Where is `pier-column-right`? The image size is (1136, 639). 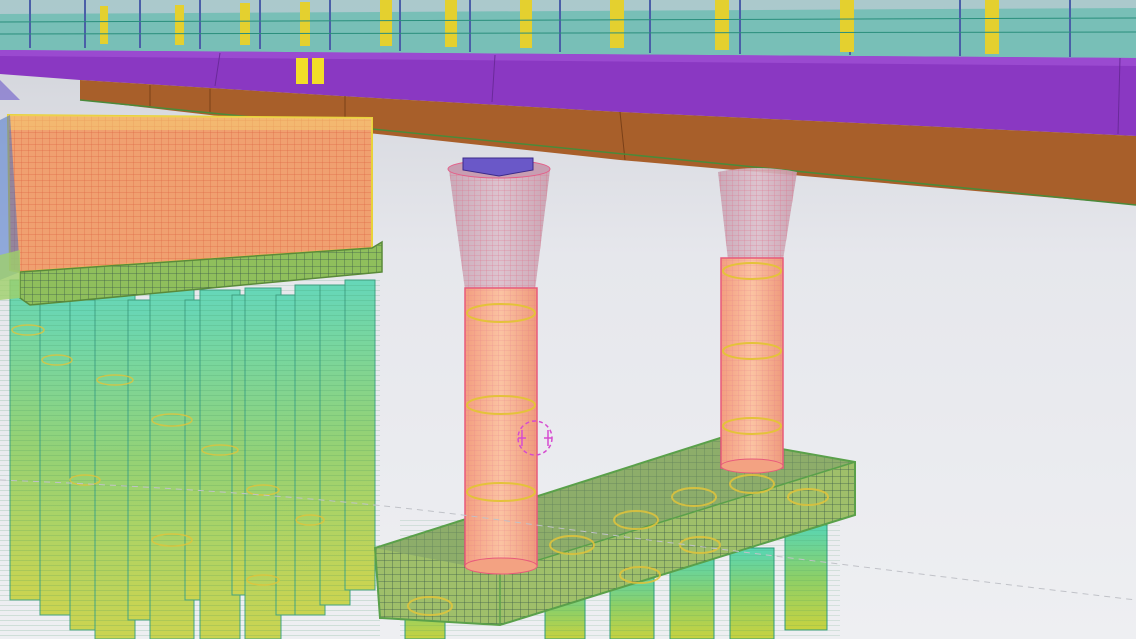 pier-column-right is located at coordinates (757, 321).